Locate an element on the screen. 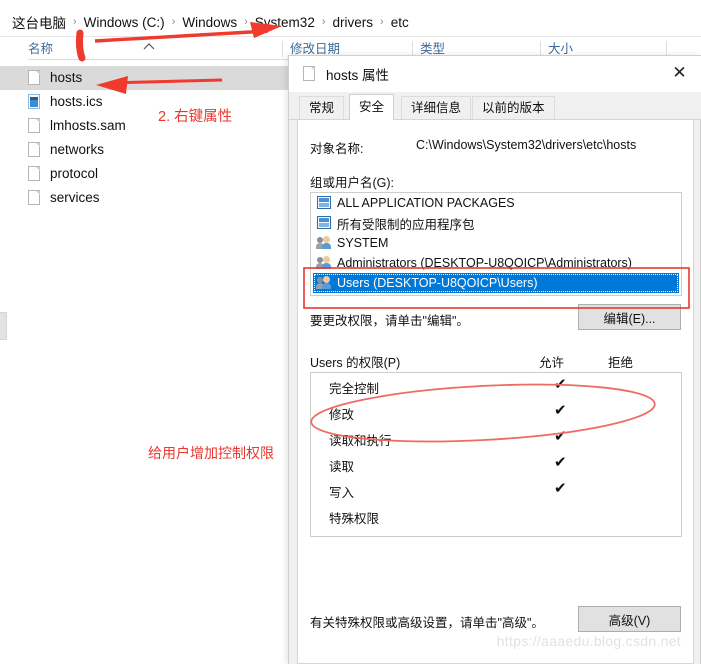 Image resolution: width=701 pixels, height=664 pixels. breadcrumb-item-drivers: drivers is located at coordinates (353, 22).